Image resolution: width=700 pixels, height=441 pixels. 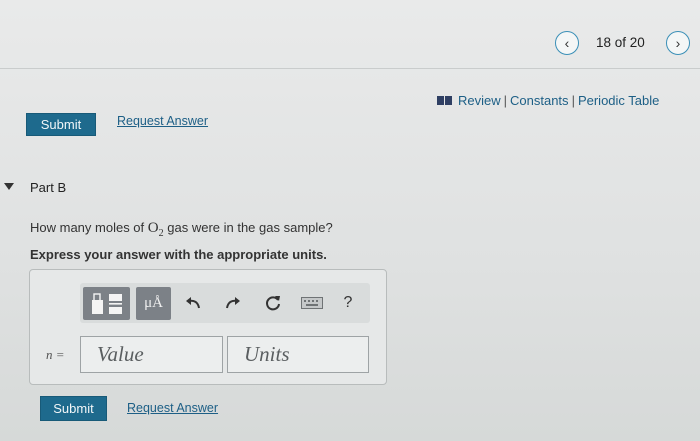 I want to click on question-text-start: How many moles of, so click(x=87, y=227).